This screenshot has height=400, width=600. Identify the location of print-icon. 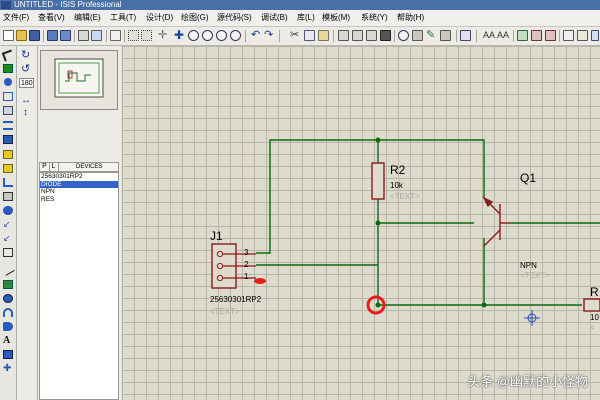
(83, 35).